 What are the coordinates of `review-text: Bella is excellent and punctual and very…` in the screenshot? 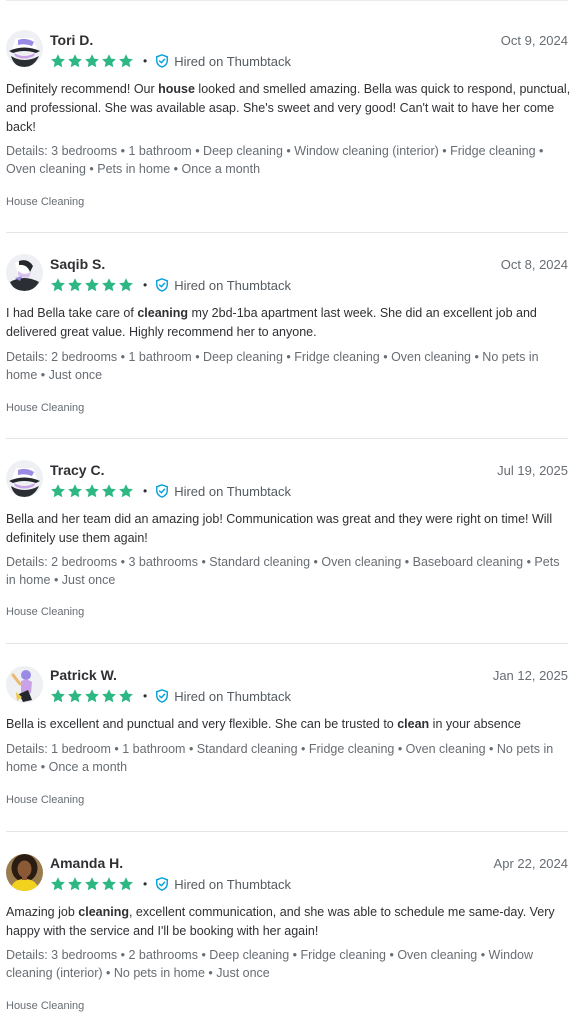 It's located at (289, 724).